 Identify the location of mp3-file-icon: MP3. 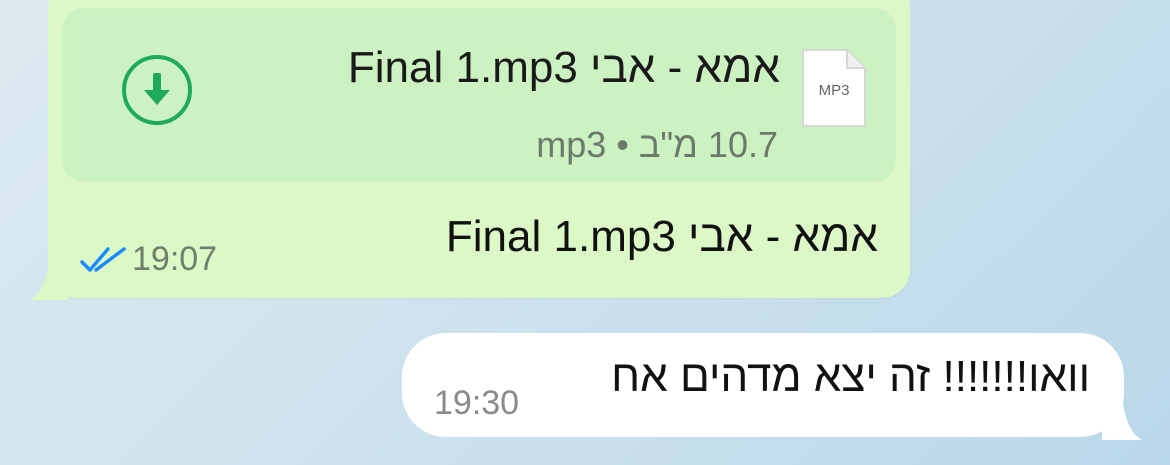
(834, 88).